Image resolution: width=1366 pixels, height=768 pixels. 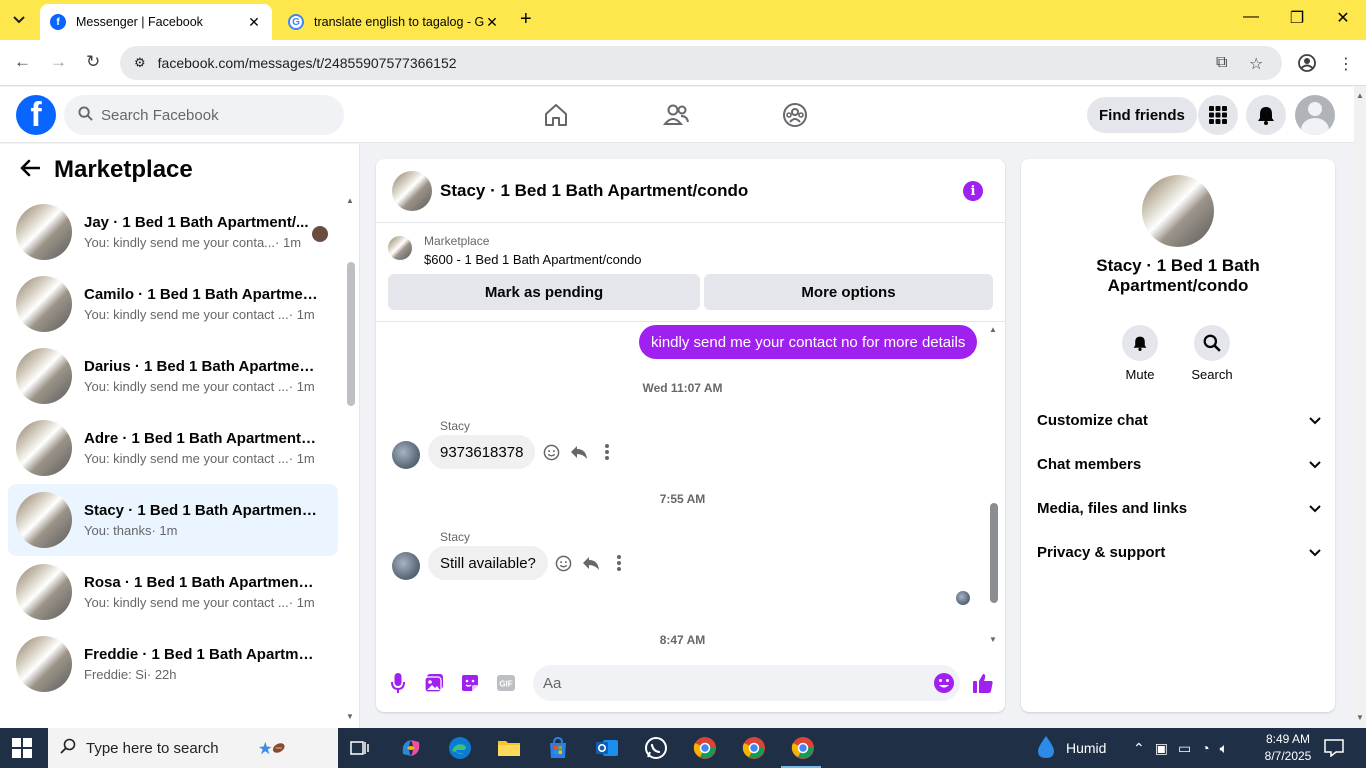 I want to click on profile-icon, so click(x=1307, y=65).